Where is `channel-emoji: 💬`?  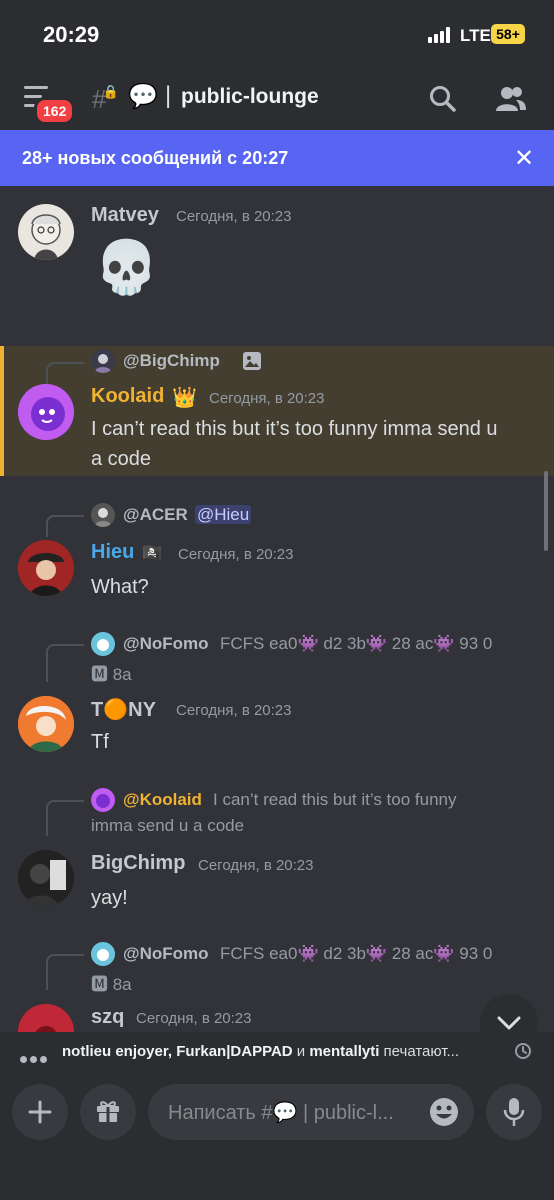
channel-emoji: 💬 is located at coordinates (143, 96).